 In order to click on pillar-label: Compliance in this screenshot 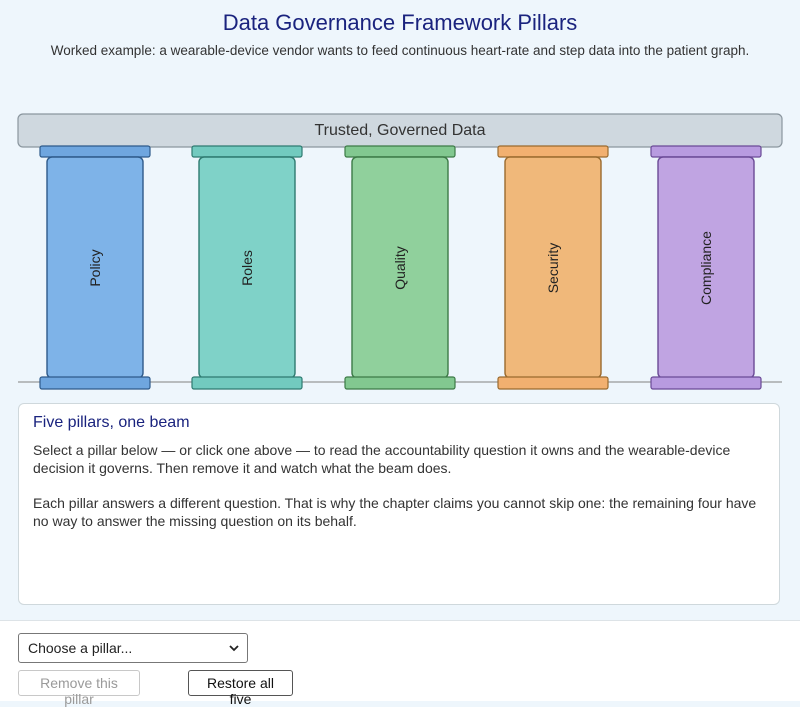, I will do `click(706, 268)`.